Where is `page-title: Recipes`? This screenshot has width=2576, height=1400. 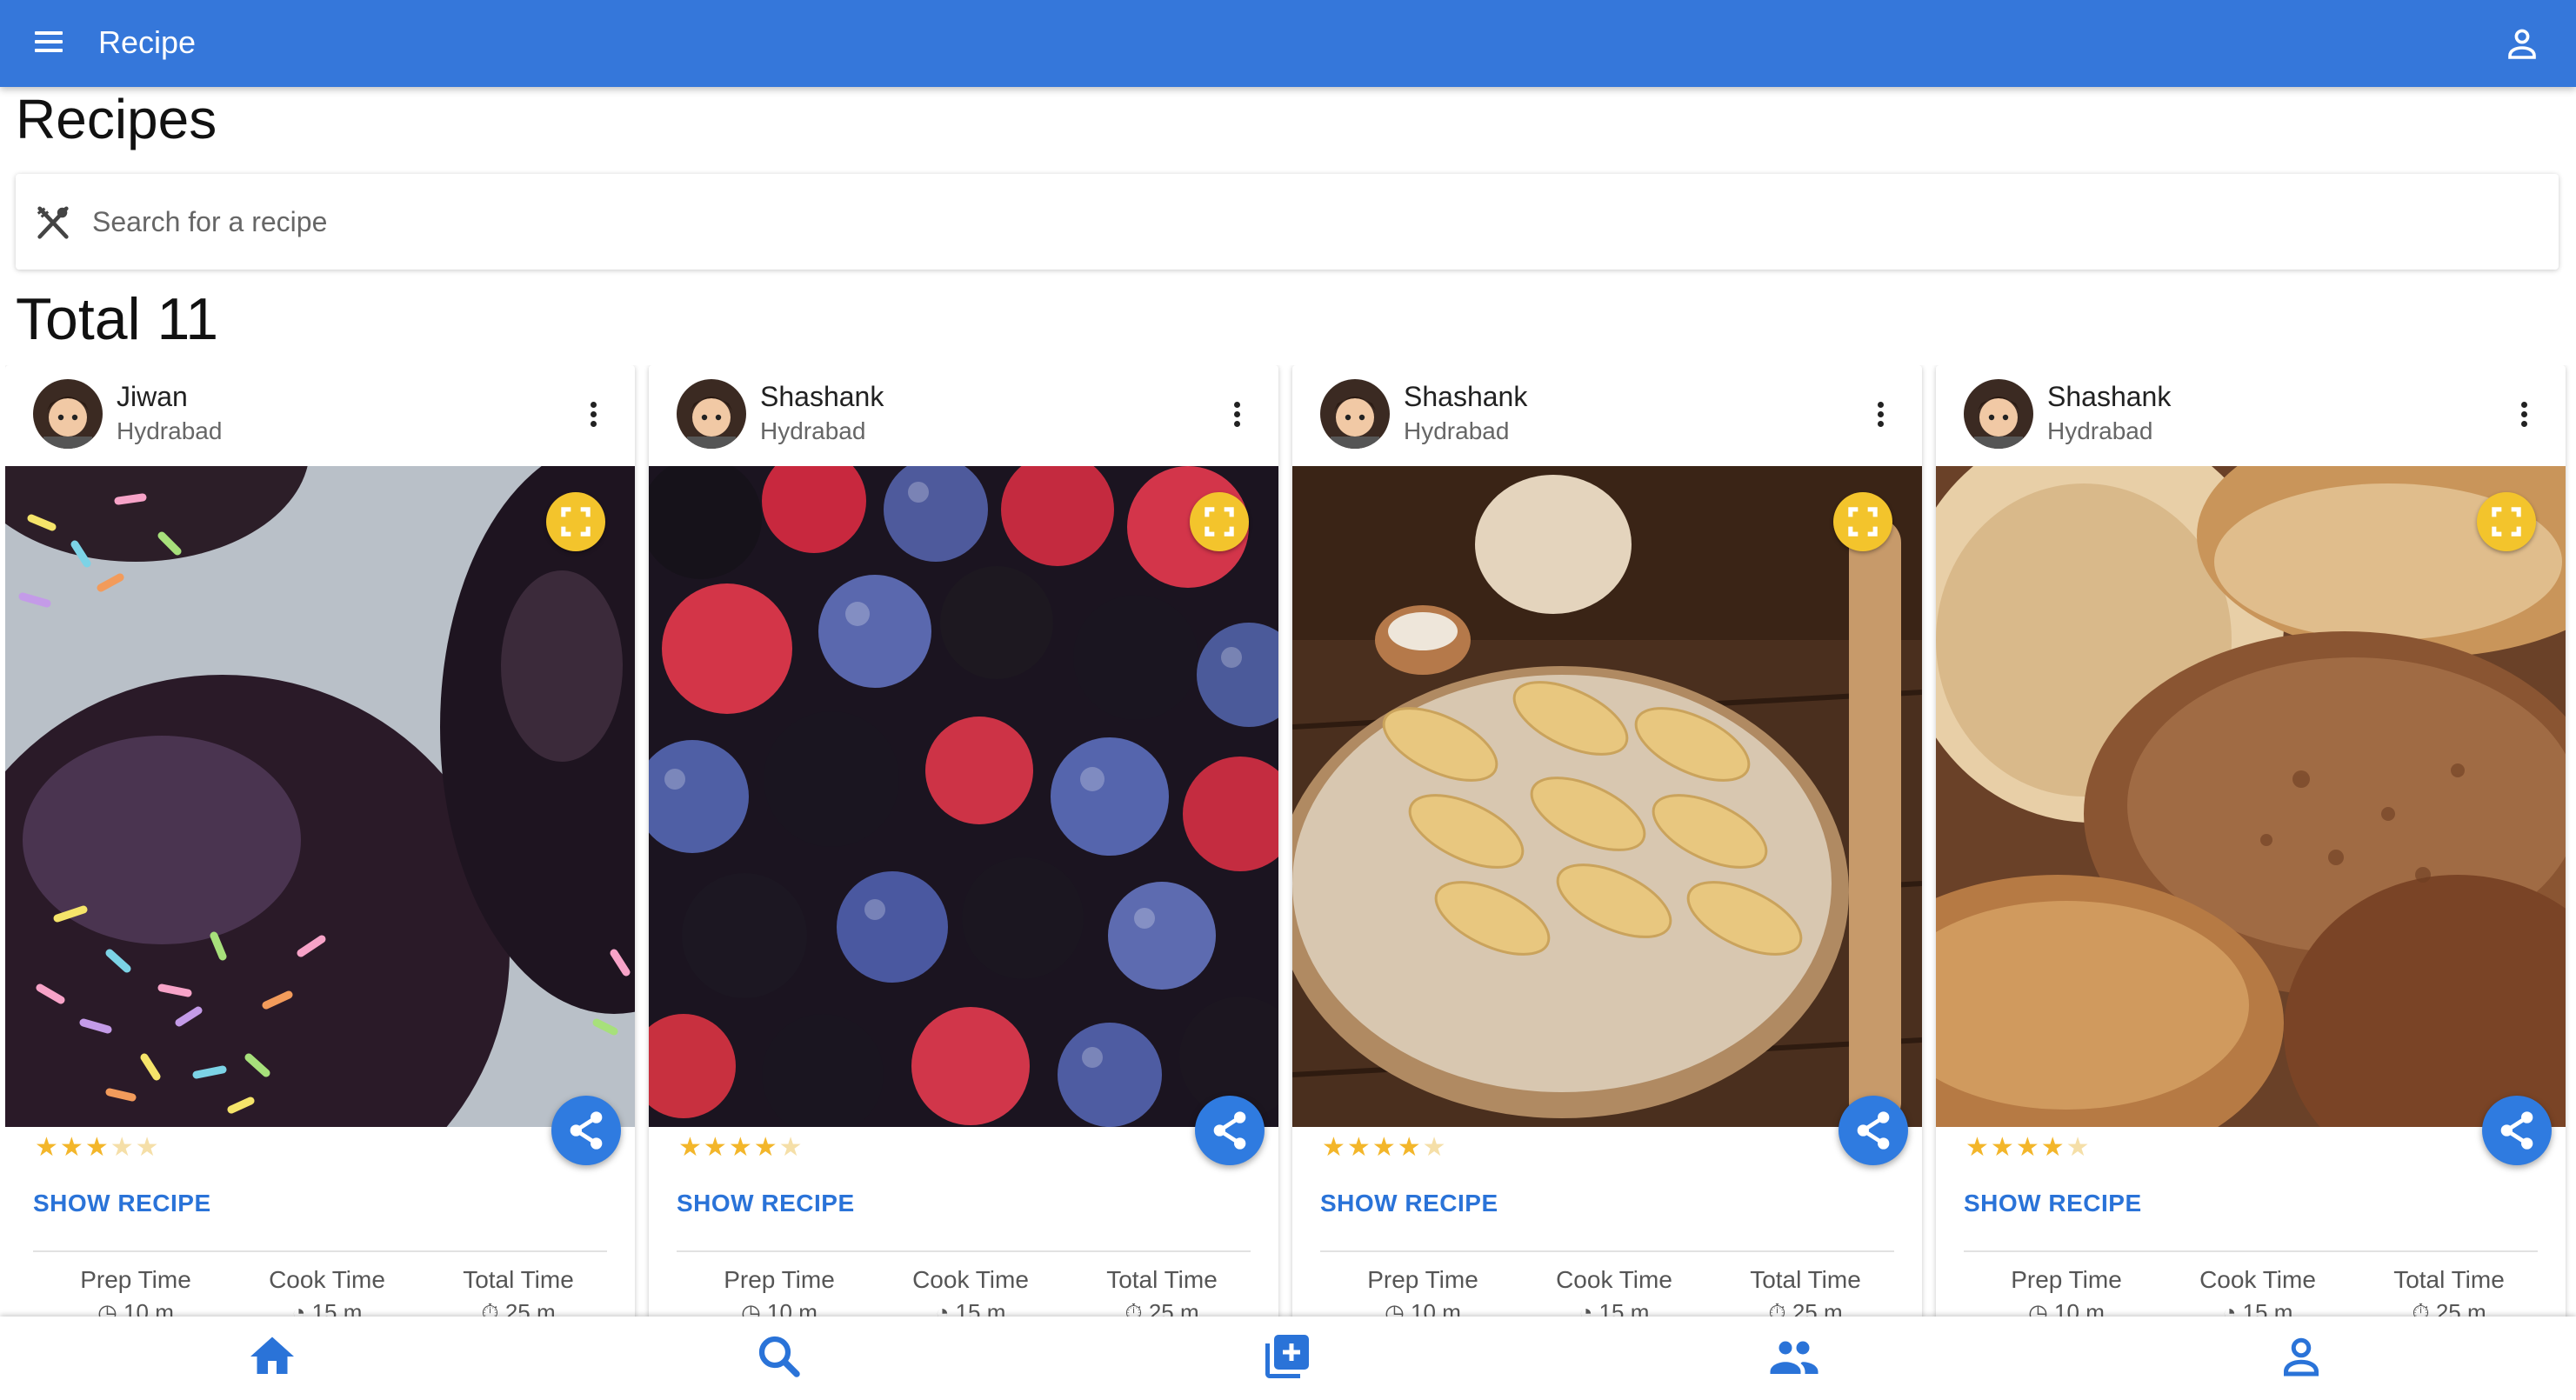
page-title: Recipes is located at coordinates (117, 119).